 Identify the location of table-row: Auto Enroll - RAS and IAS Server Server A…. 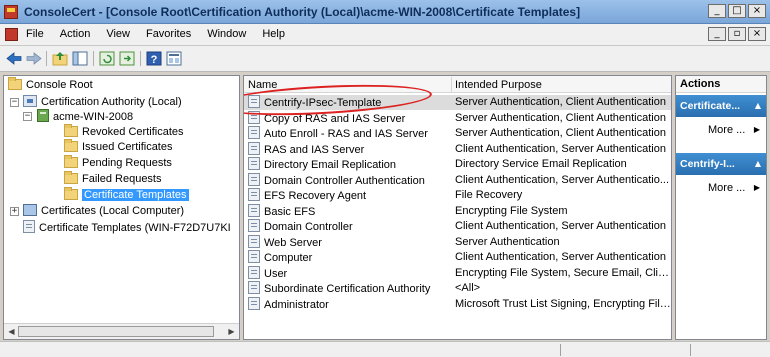
(457, 133).